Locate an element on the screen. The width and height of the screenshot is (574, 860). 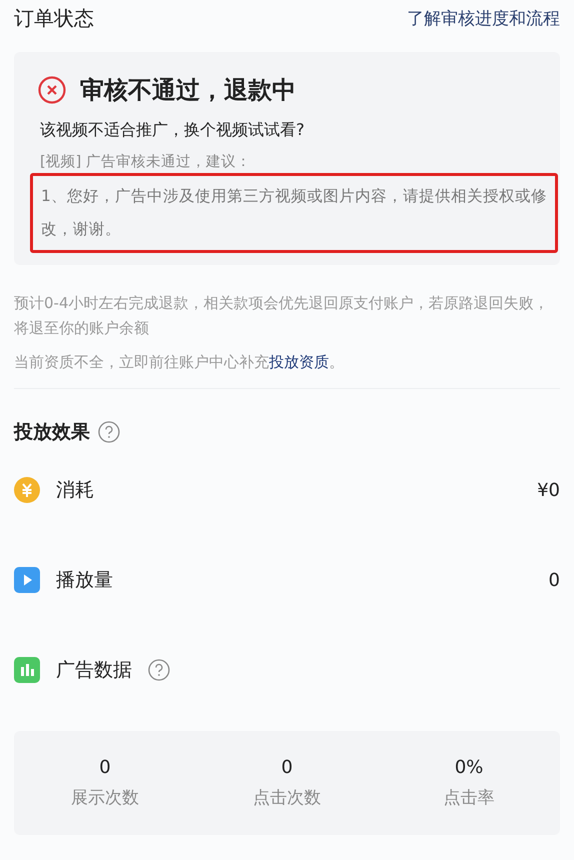
metric-value: ¥0 is located at coordinates (548, 490).